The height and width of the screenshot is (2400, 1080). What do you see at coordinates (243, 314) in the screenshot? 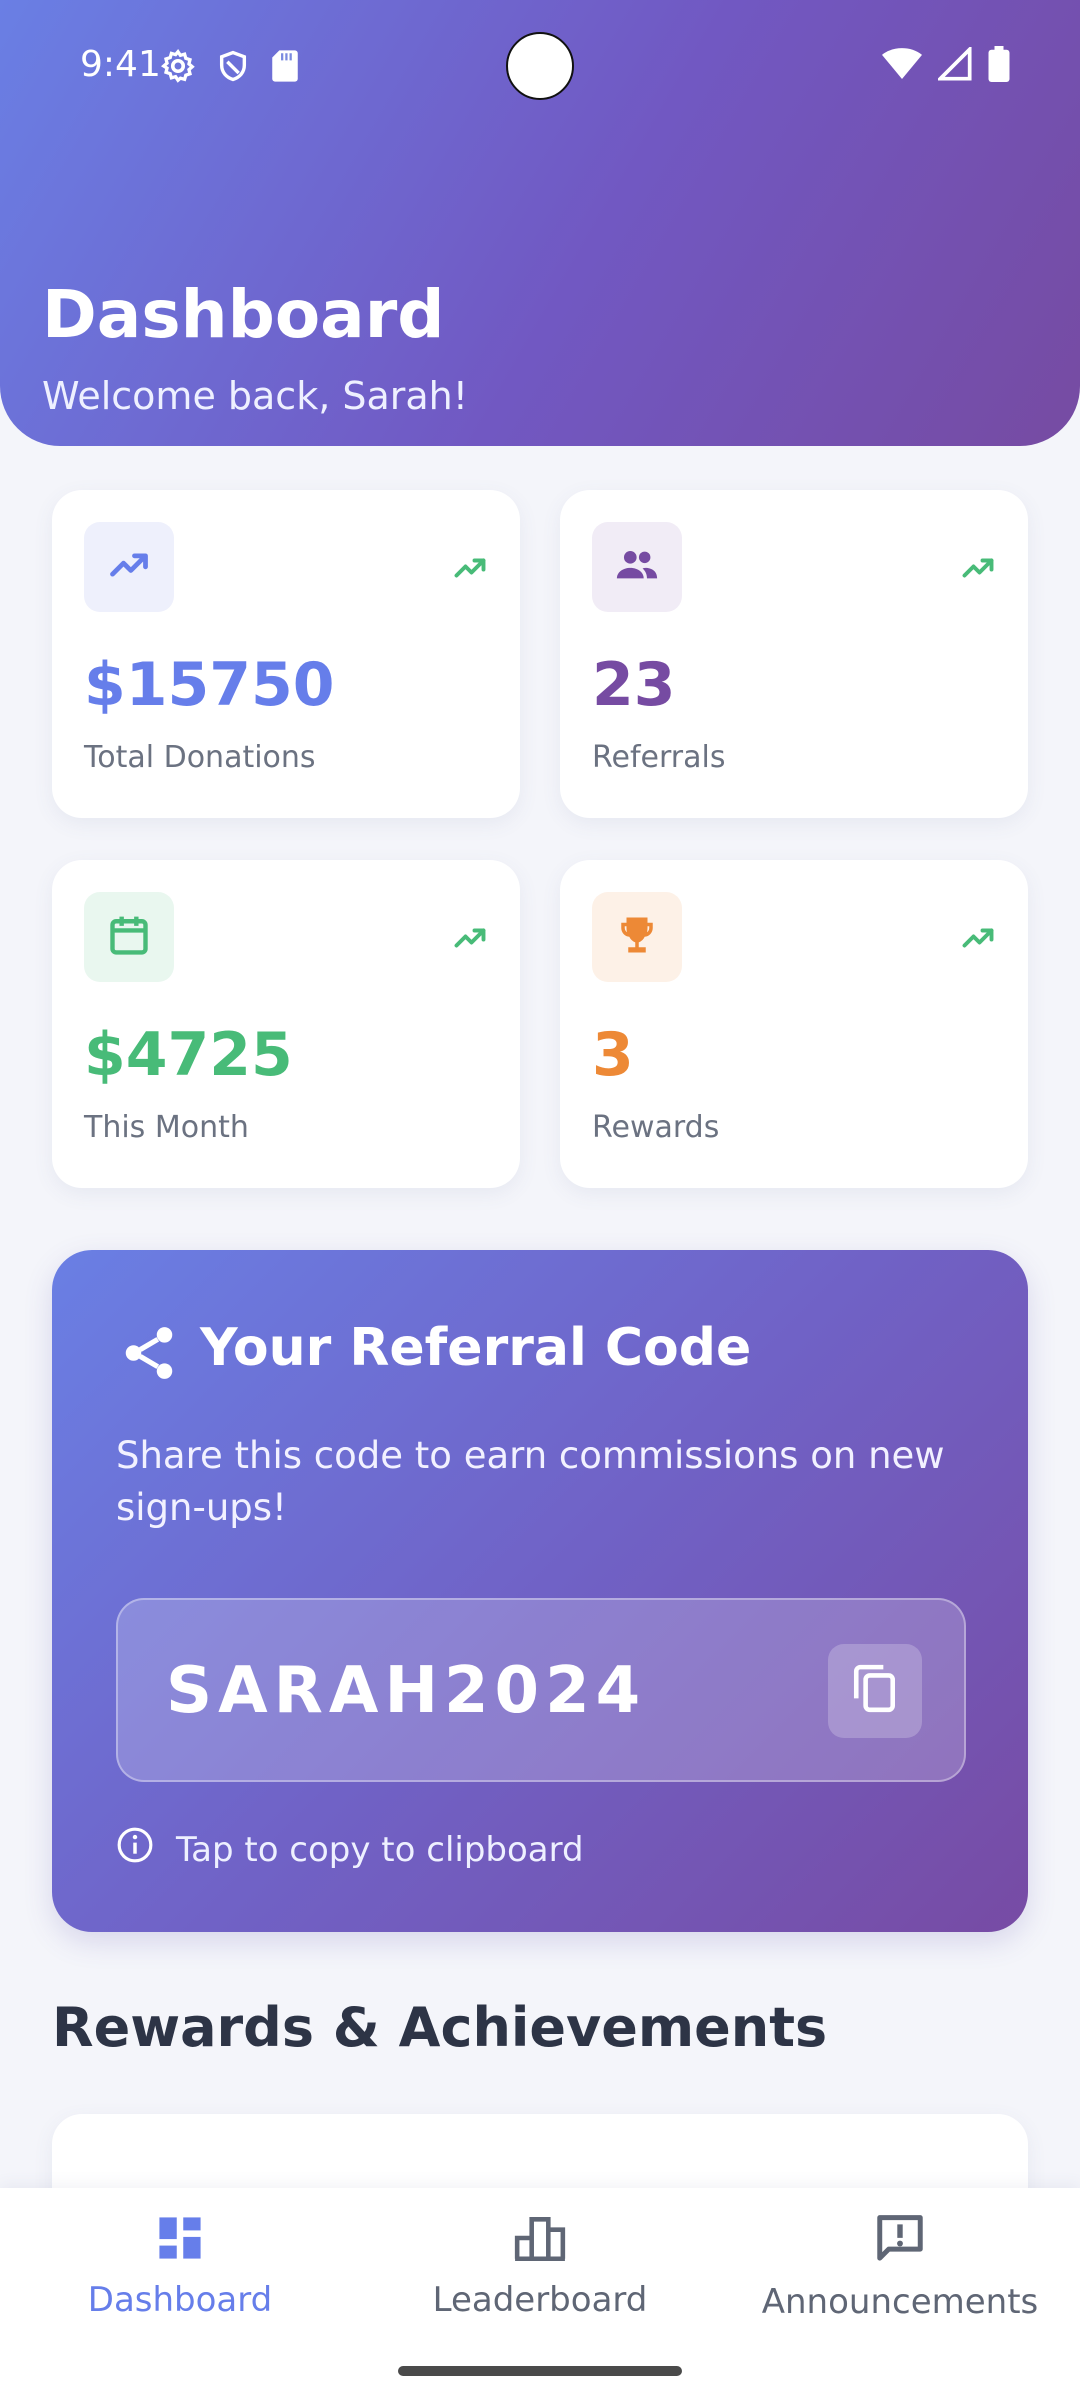
I see `page-title: Dashboard` at bounding box center [243, 314].